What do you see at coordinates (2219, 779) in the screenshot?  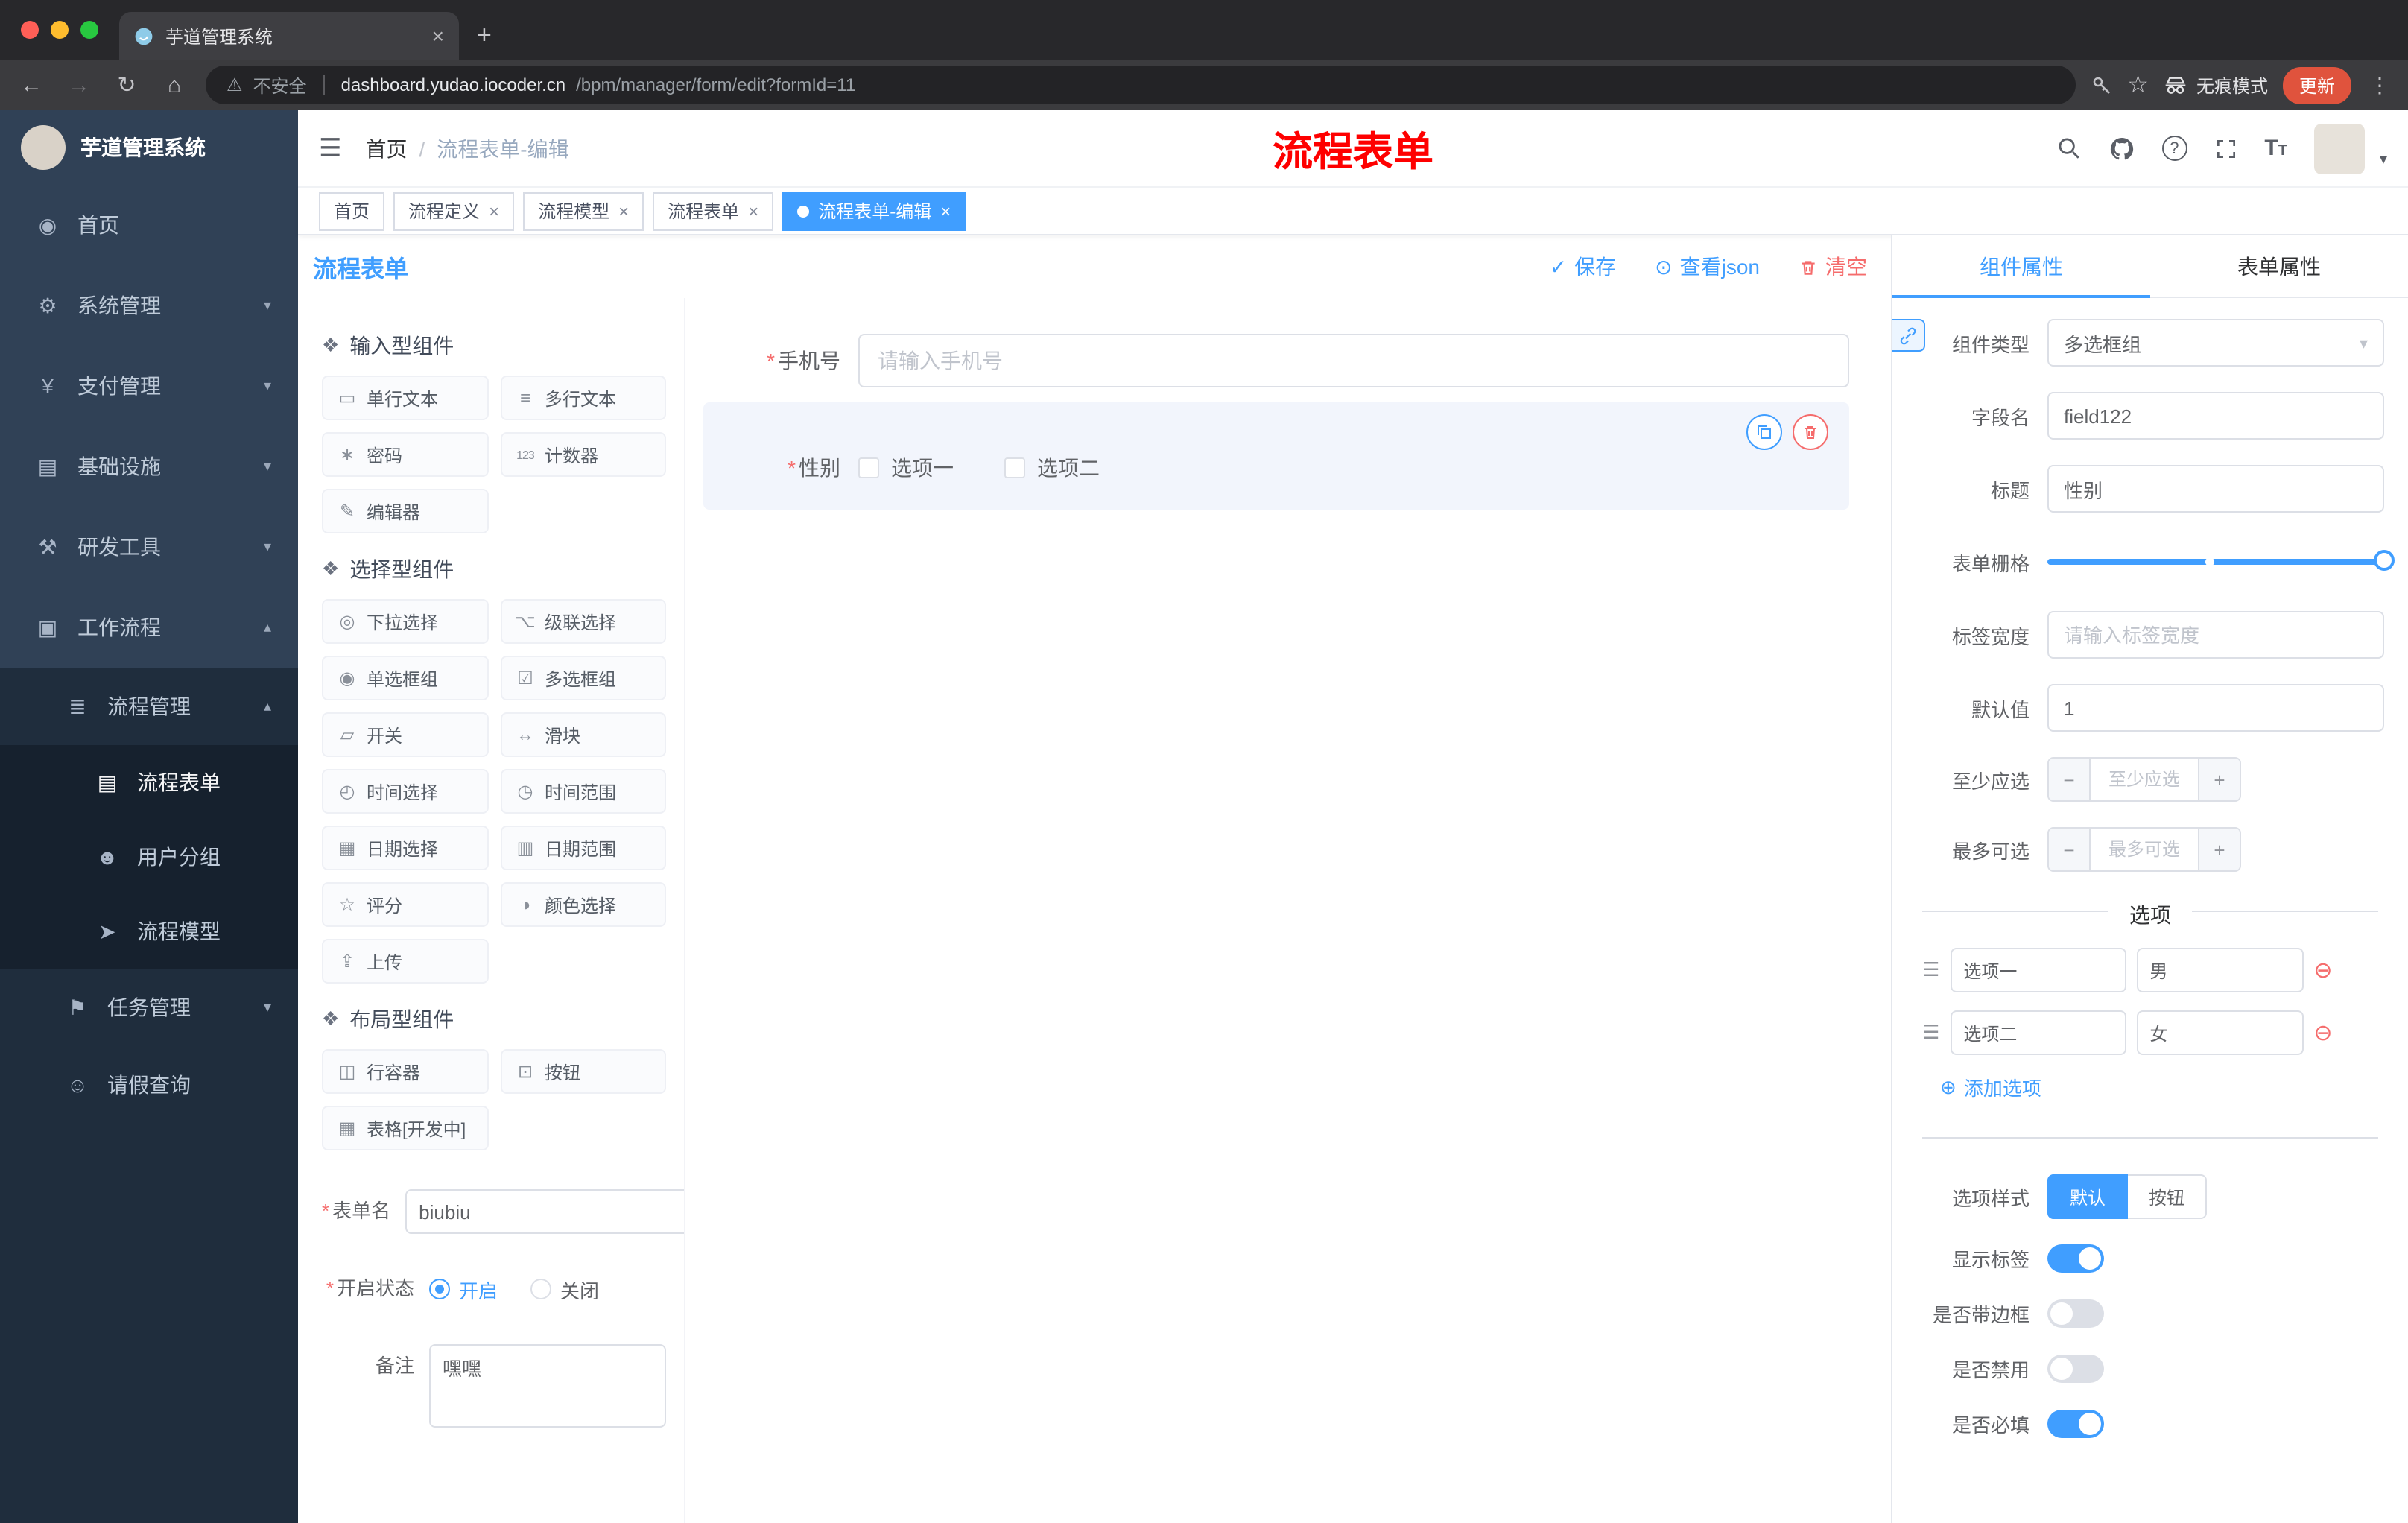 I see `plus-icon: +` at bounding box center [2219, 779].